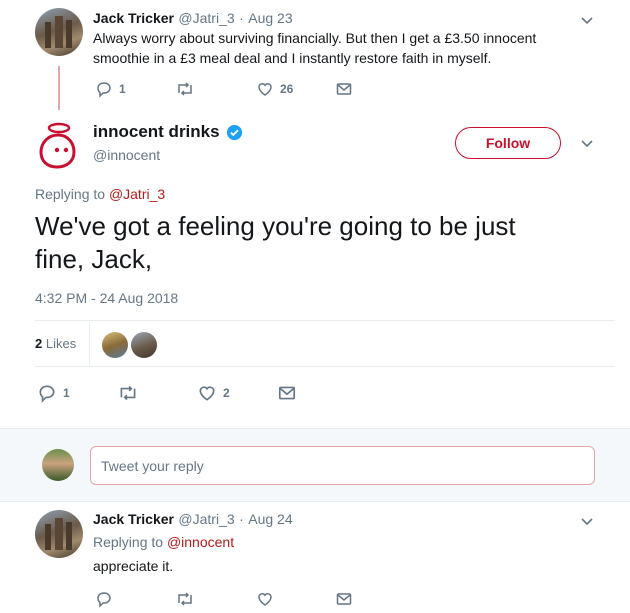 This screenshot has width=630, height=613. Describe the element at coordinates (508, 143) in the screenshot. I see `follow-button: Follow` at that location.